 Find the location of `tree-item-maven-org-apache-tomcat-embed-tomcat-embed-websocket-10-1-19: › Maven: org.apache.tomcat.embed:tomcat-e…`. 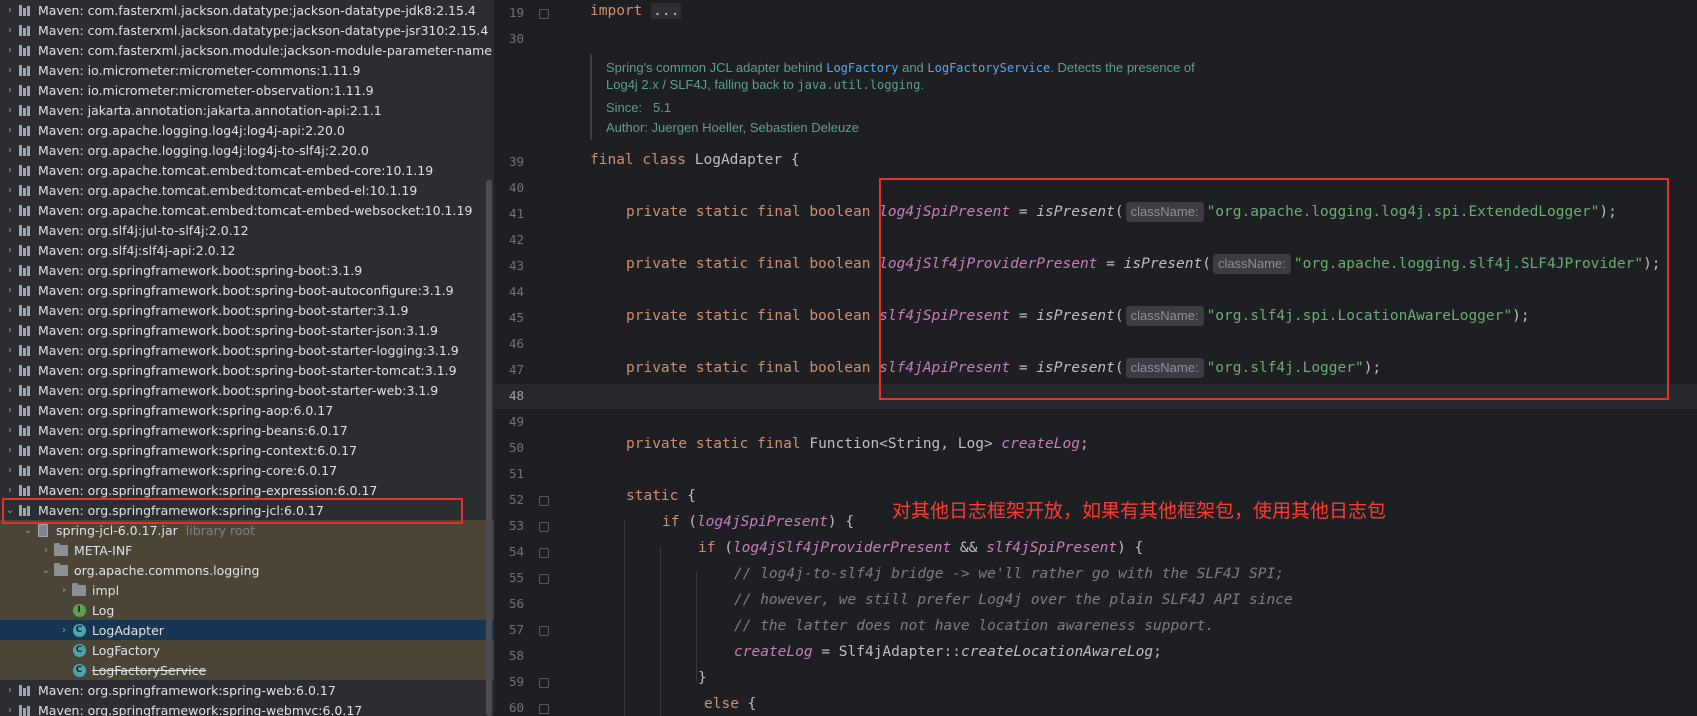

tree-item-maven-org-apache-tomcat-embed-tomcat-embed-websocket-10-1-19: › Maven: org.apache.tomcat.embed:tomcat-e… is located at coordinates (247, 210).